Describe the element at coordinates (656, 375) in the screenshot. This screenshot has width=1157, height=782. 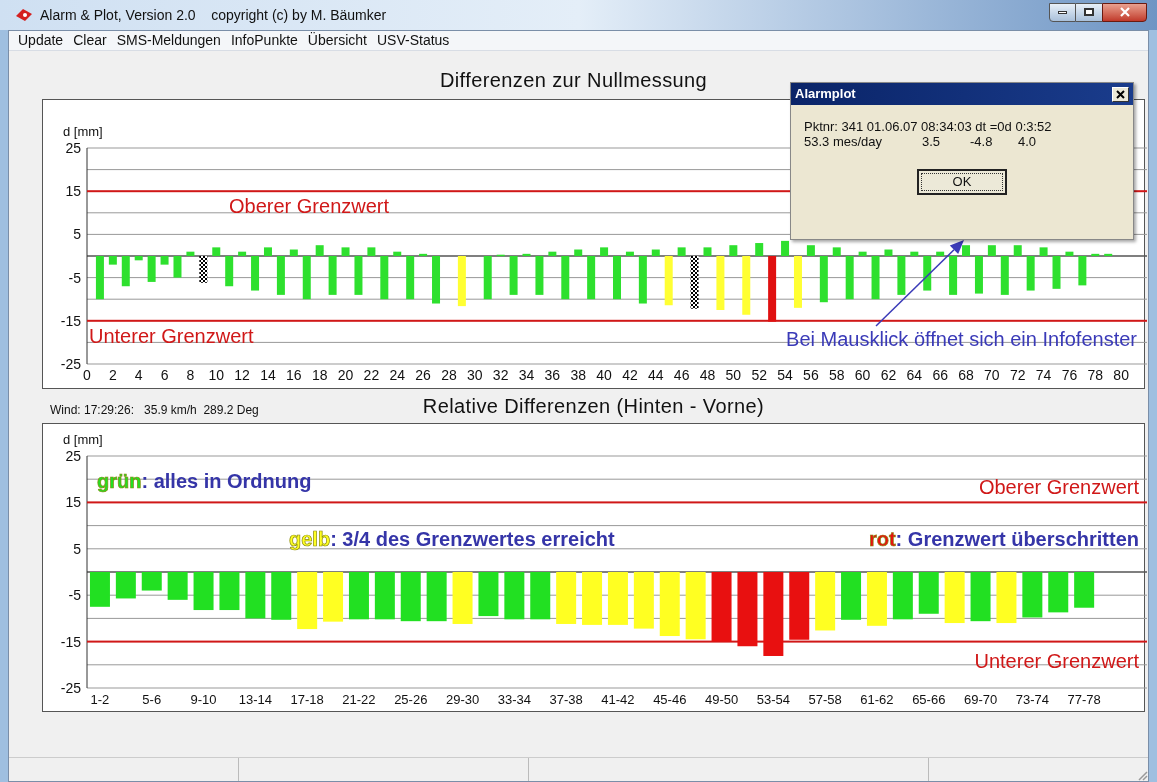
I see `tick-label: 44` at that location.